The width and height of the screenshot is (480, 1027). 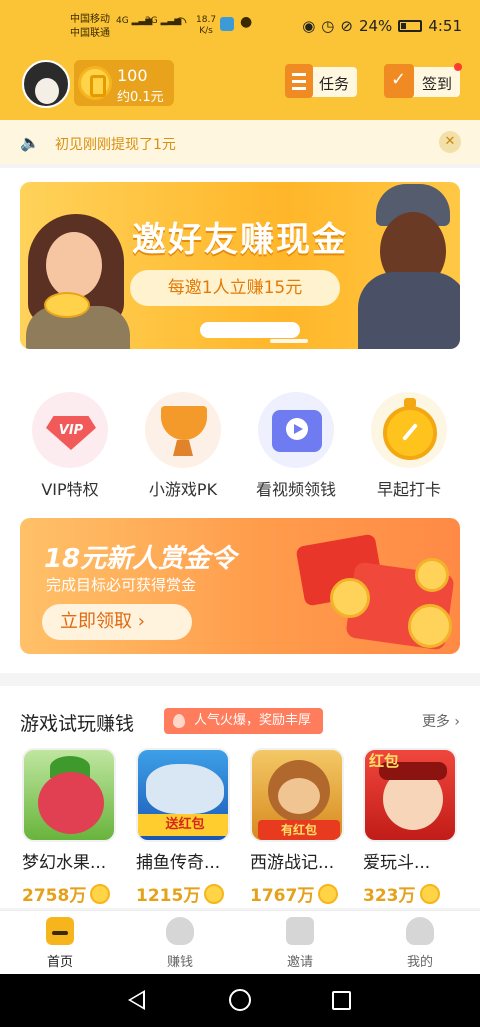 What do you see at coordinates (90, 33) in the screenshot?
I see `carrier-2: 中国联通` at bounding box center [90, 33].